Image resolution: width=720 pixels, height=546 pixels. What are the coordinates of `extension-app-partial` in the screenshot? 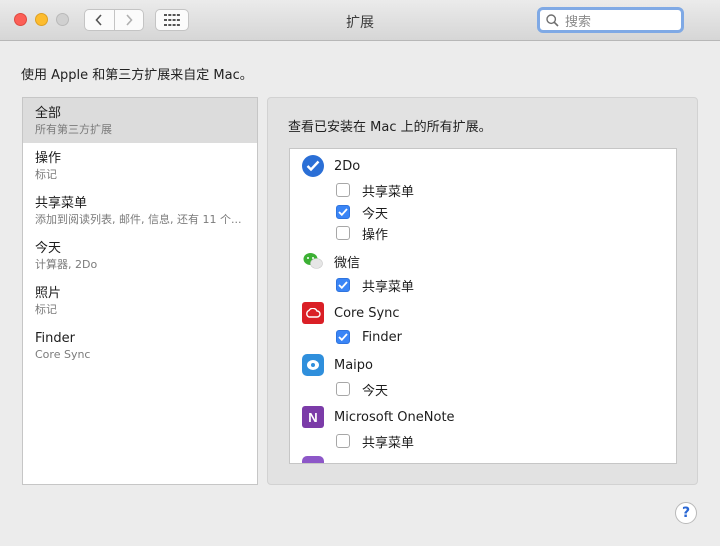 It's located at (313, 459).